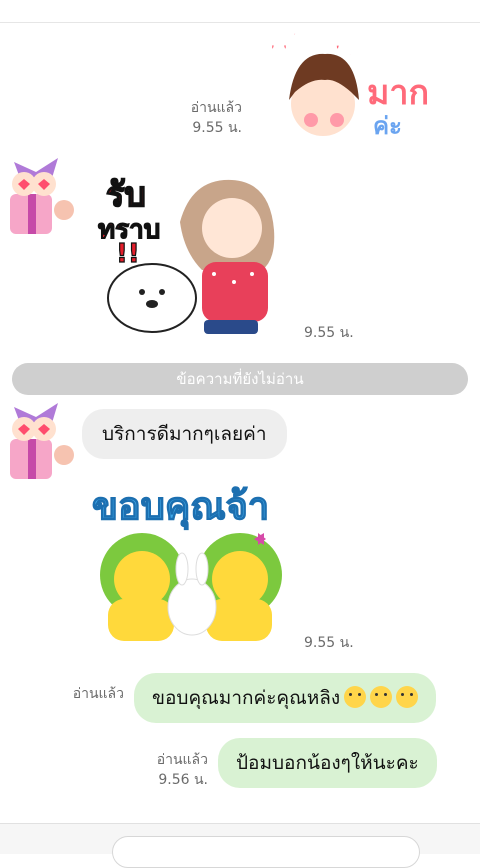 This screenshot has width=480, height=868. I want to click on message-input, so click(266, 852).